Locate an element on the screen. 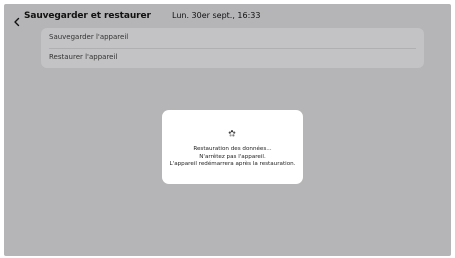 The image size is (455, 258). dialog-line-do-not-turn-off: N'arrêtez pas l'appareil. is located at coordinates (232, 156).